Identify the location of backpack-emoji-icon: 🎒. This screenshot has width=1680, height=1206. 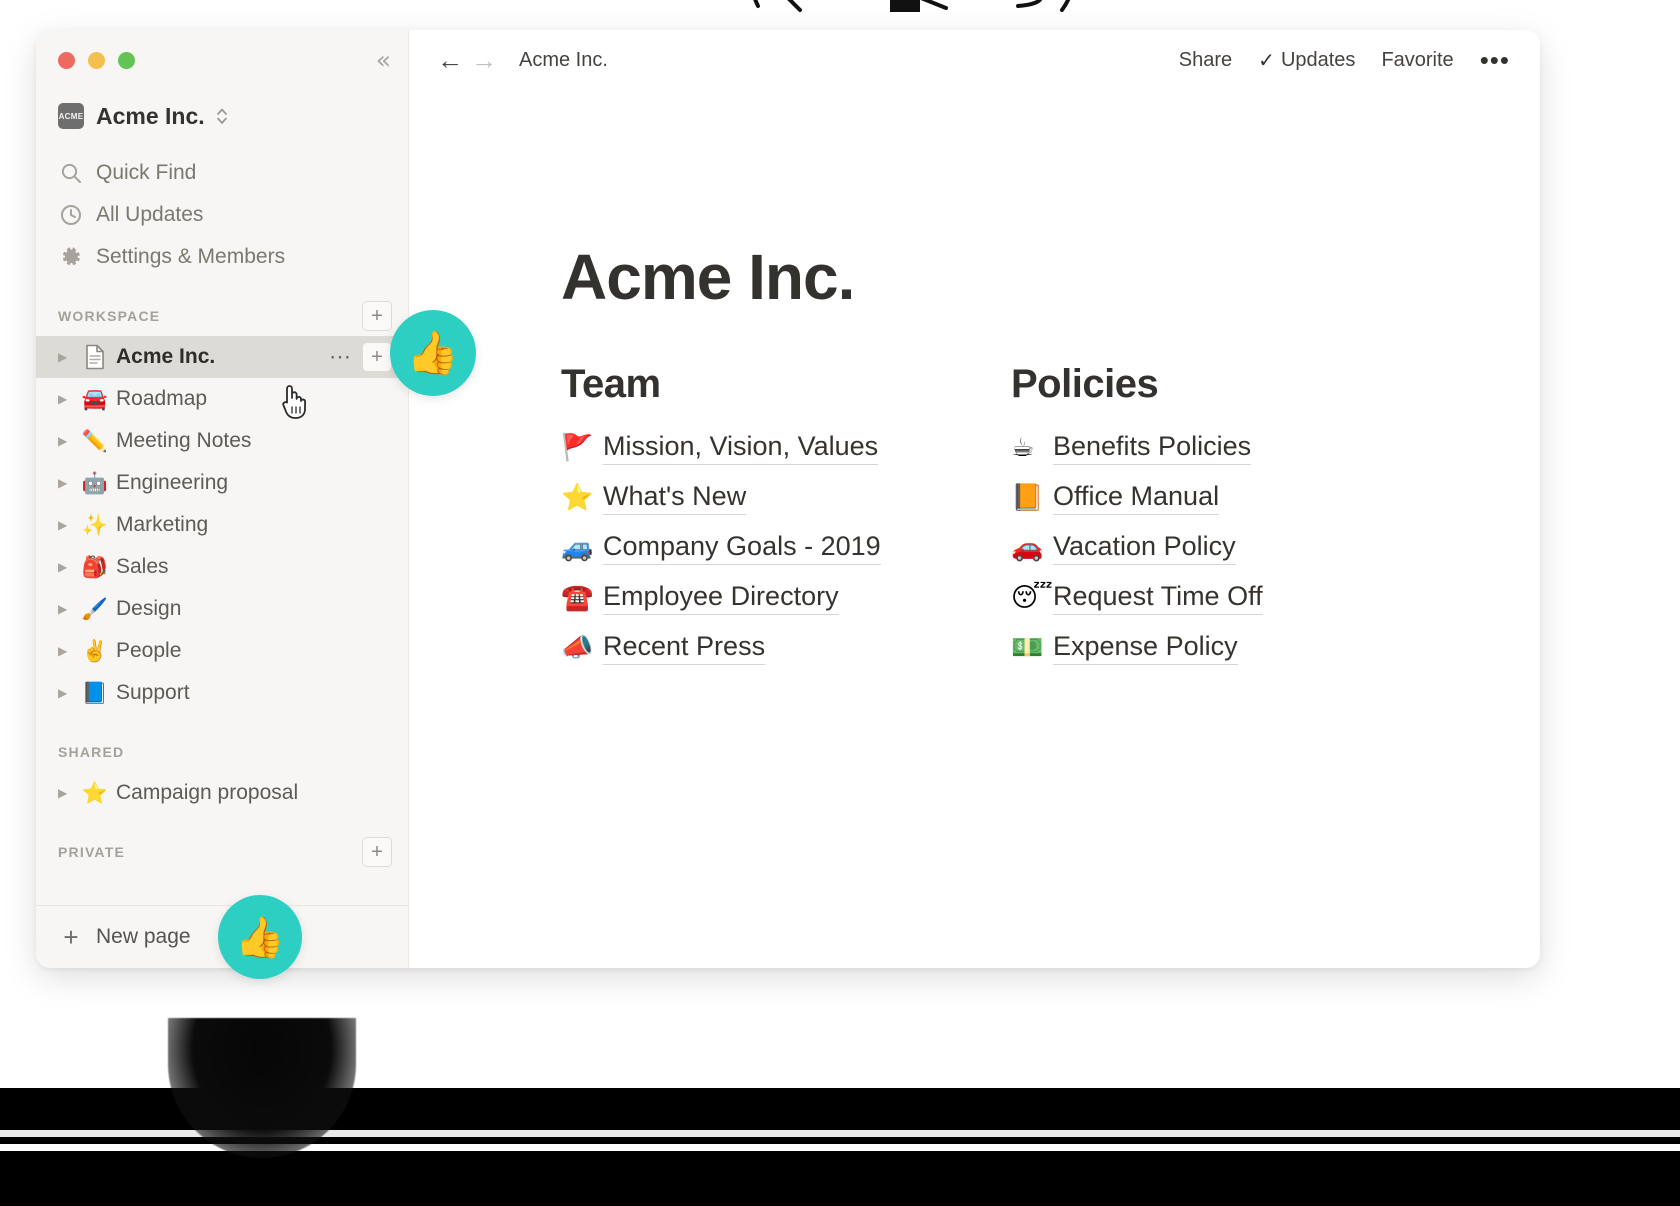
(95, 566).